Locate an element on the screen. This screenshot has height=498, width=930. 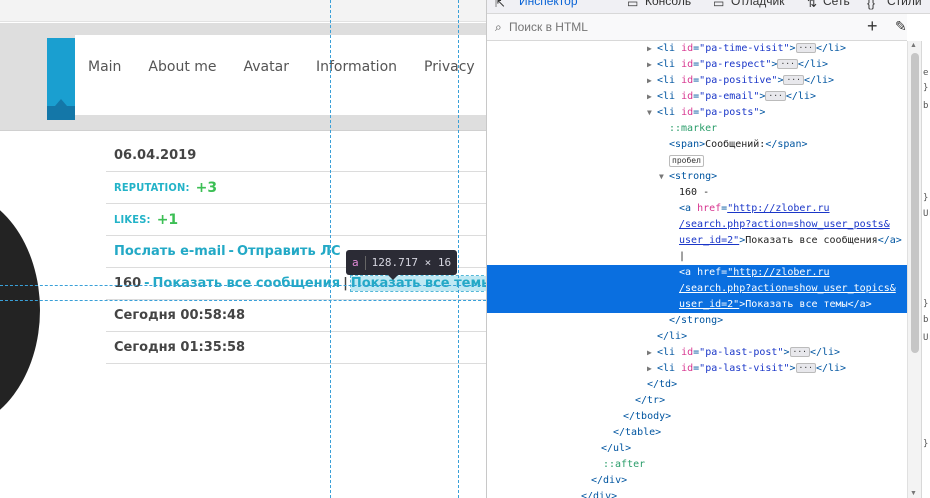
ribbon-notch is located at coordinates (61, 109).